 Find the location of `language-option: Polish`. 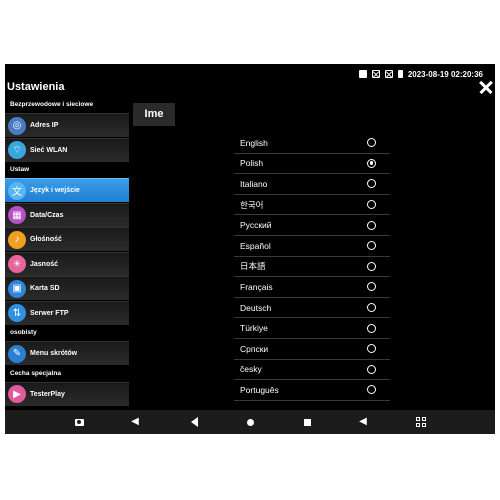

language-option: Polish is located at coordinates (312, 164).